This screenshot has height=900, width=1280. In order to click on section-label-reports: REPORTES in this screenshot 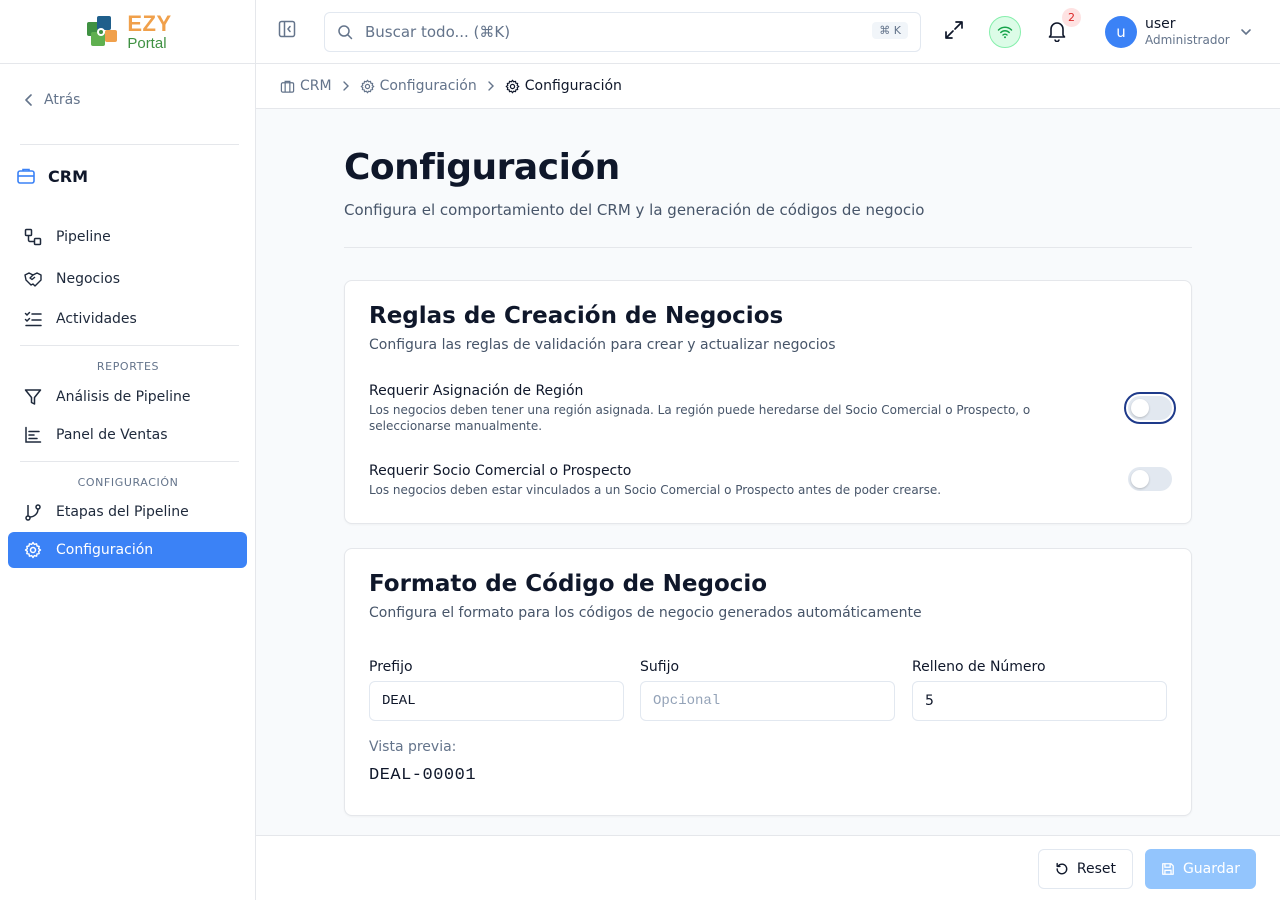, I will do `click(128, 366)`.